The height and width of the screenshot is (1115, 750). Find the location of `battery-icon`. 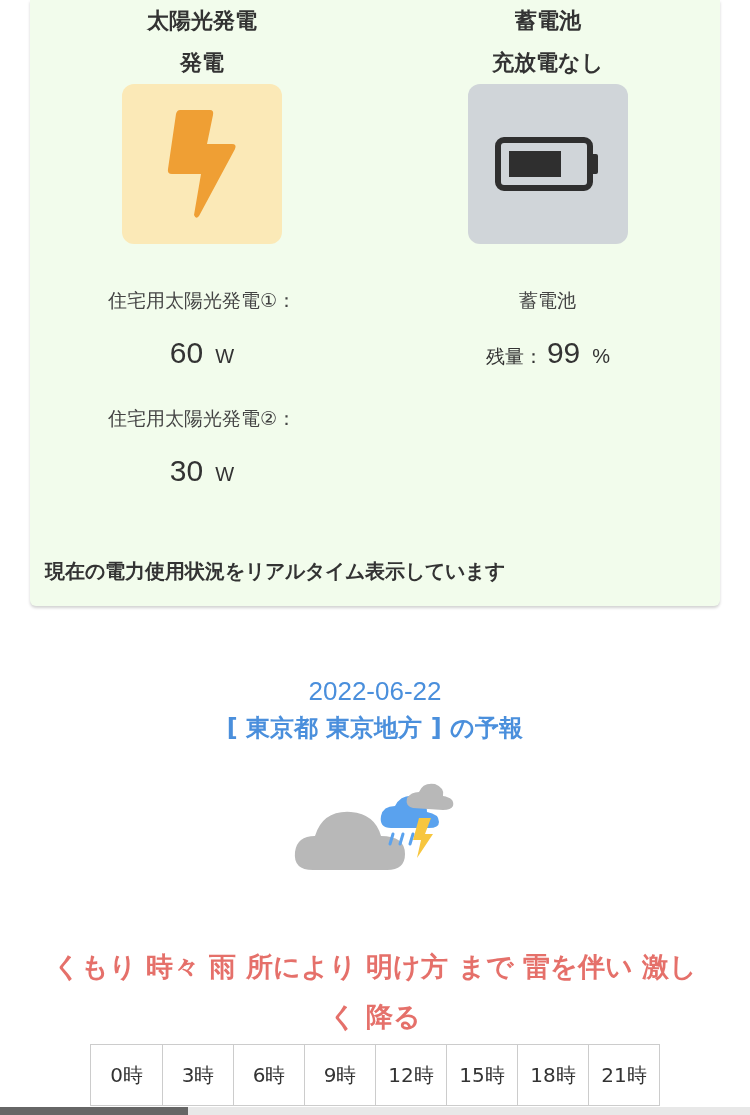

battery-icon is located at coordinates (548, 164).